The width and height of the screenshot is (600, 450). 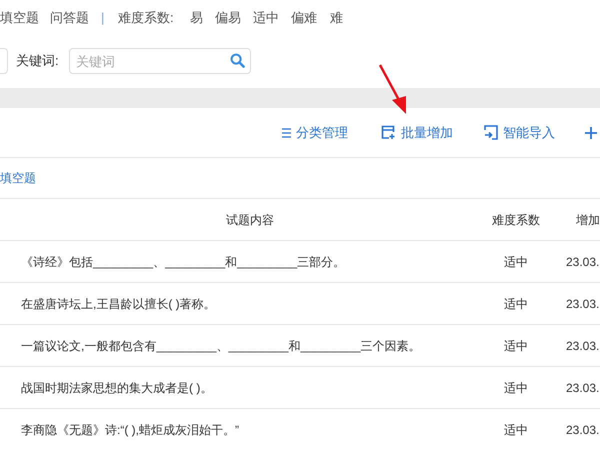 What do you see at coordinates (417, 132) in the screenshot?
I see `batch-add-button: 批量增加` at bounding box center [417, 132].